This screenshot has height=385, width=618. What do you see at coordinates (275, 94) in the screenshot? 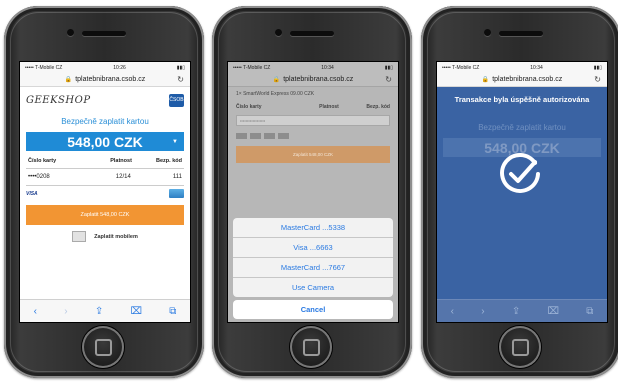
I see `merchant-line: 1× SmartWorld Express 09.00 CZK` at bounding box center [275, 94].